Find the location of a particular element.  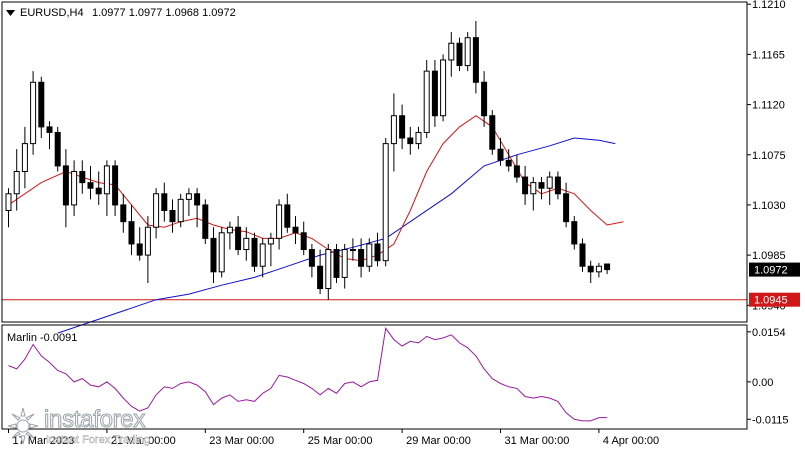

indicator-tick-label: 0.00 is located at coordinates (762, 383).